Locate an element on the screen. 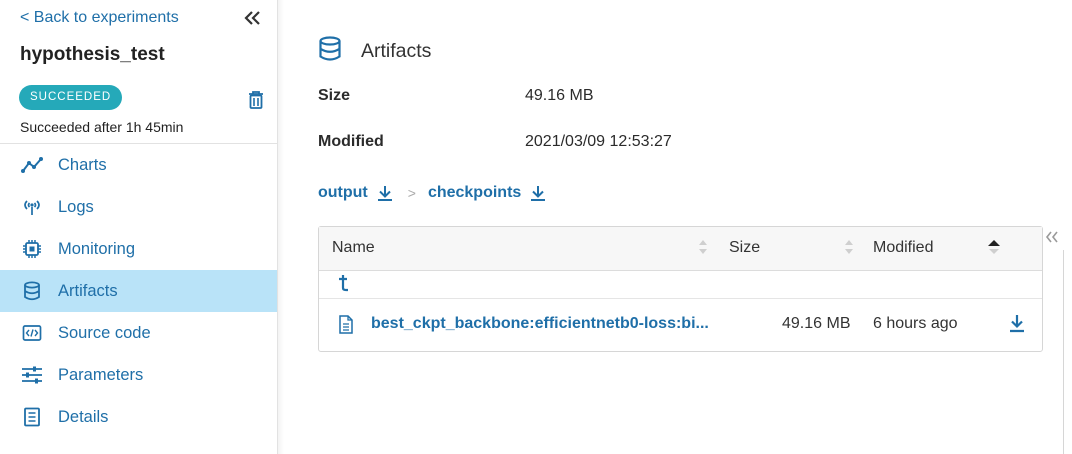 The width and height of the screenshot is (1072, 454). sidebar-item-details: Details is located at coordinates (138, 417).